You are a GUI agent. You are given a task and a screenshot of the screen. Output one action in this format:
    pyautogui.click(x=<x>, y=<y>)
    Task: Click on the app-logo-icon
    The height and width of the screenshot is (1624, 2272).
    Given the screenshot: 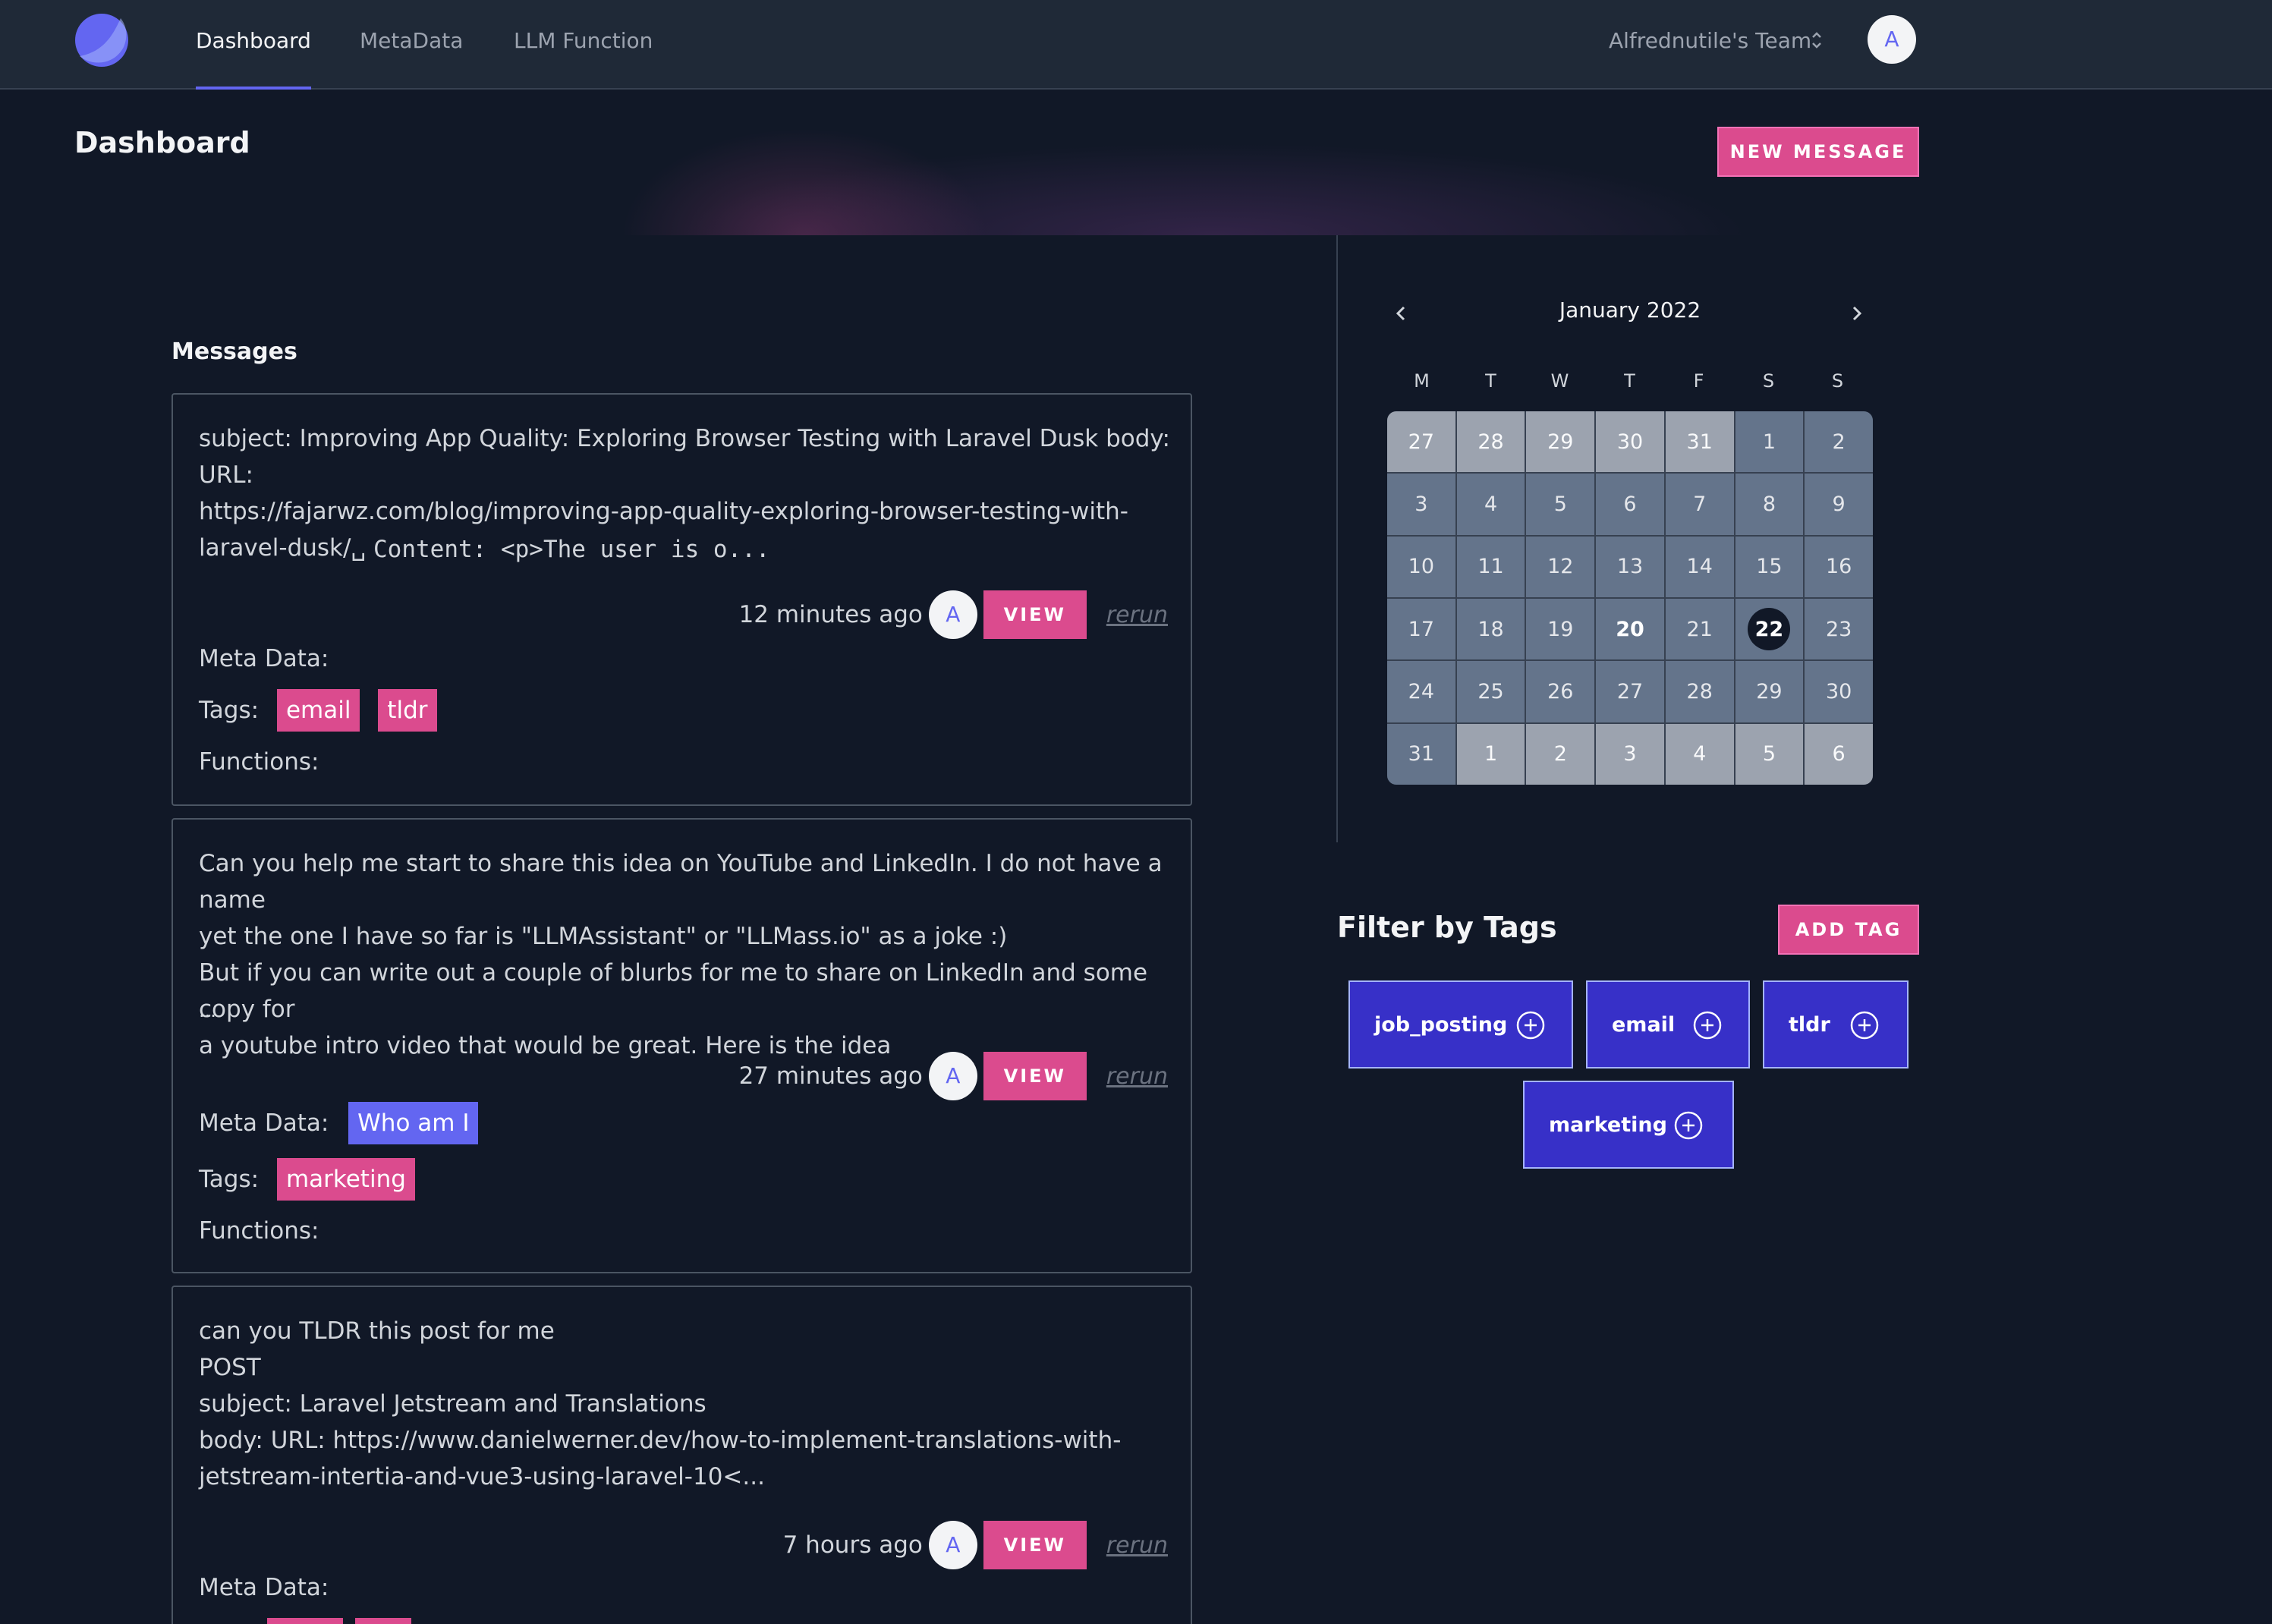 What is the action you would take?
    pyautogui.click(x=102, y=40)
    